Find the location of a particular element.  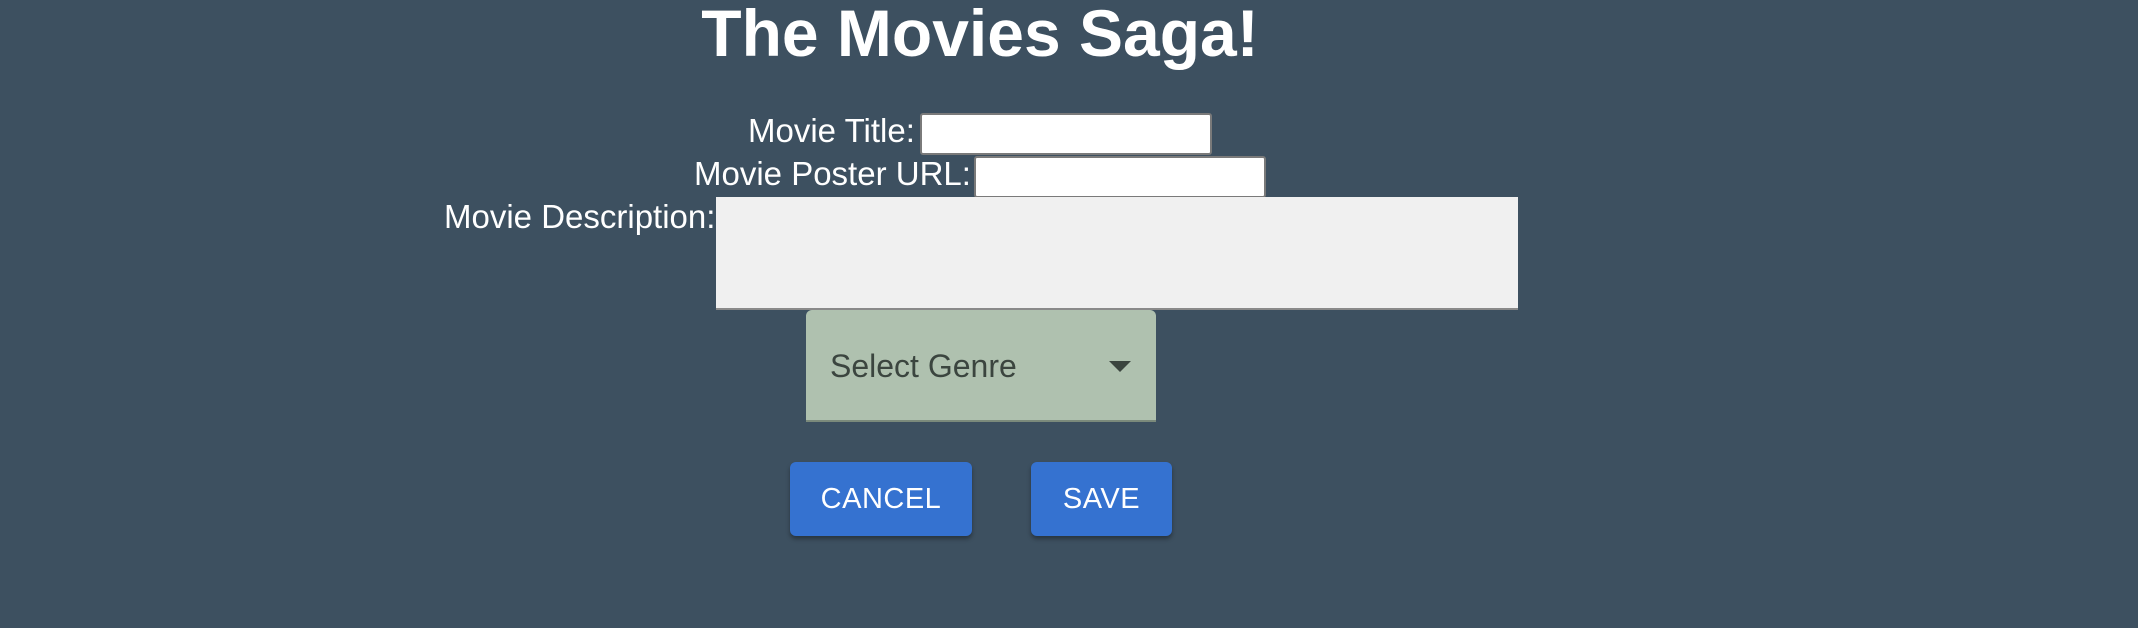

poster-url-label: Movie Poster URL: is located at coordinates (832, 173).